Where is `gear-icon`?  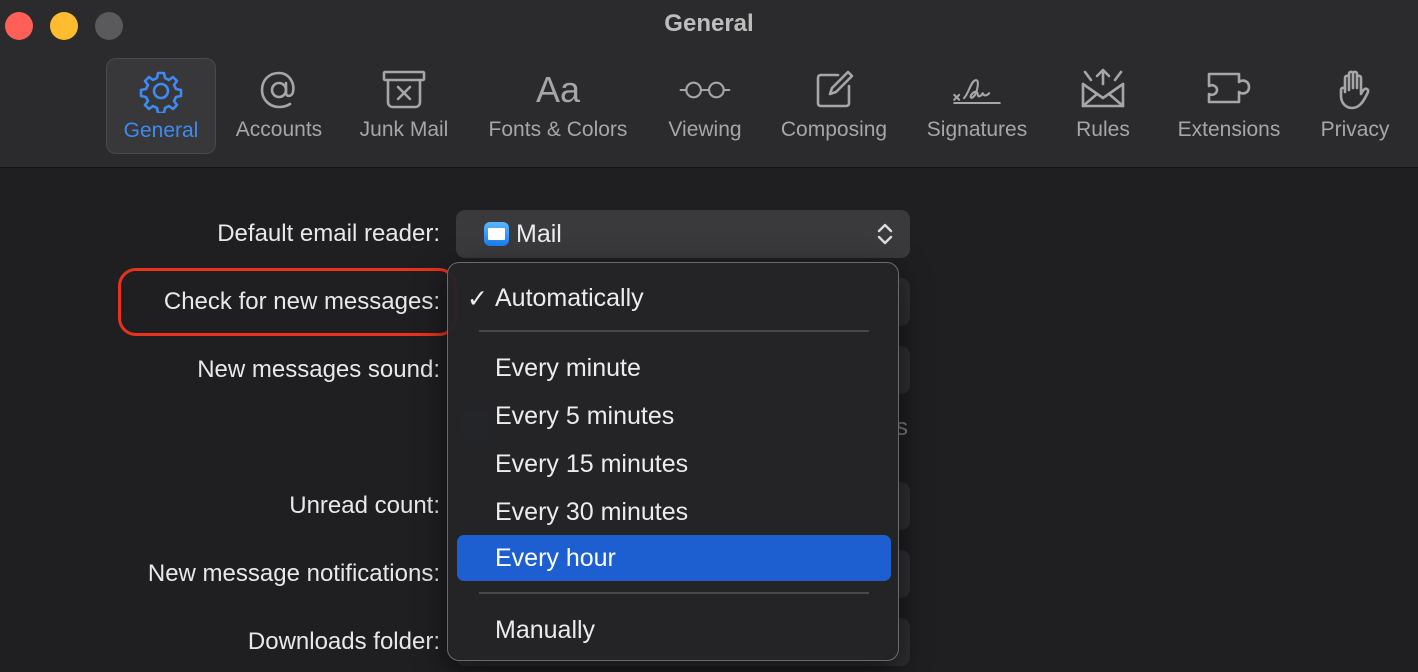 gear-icon is located at coordinates (161, 91).